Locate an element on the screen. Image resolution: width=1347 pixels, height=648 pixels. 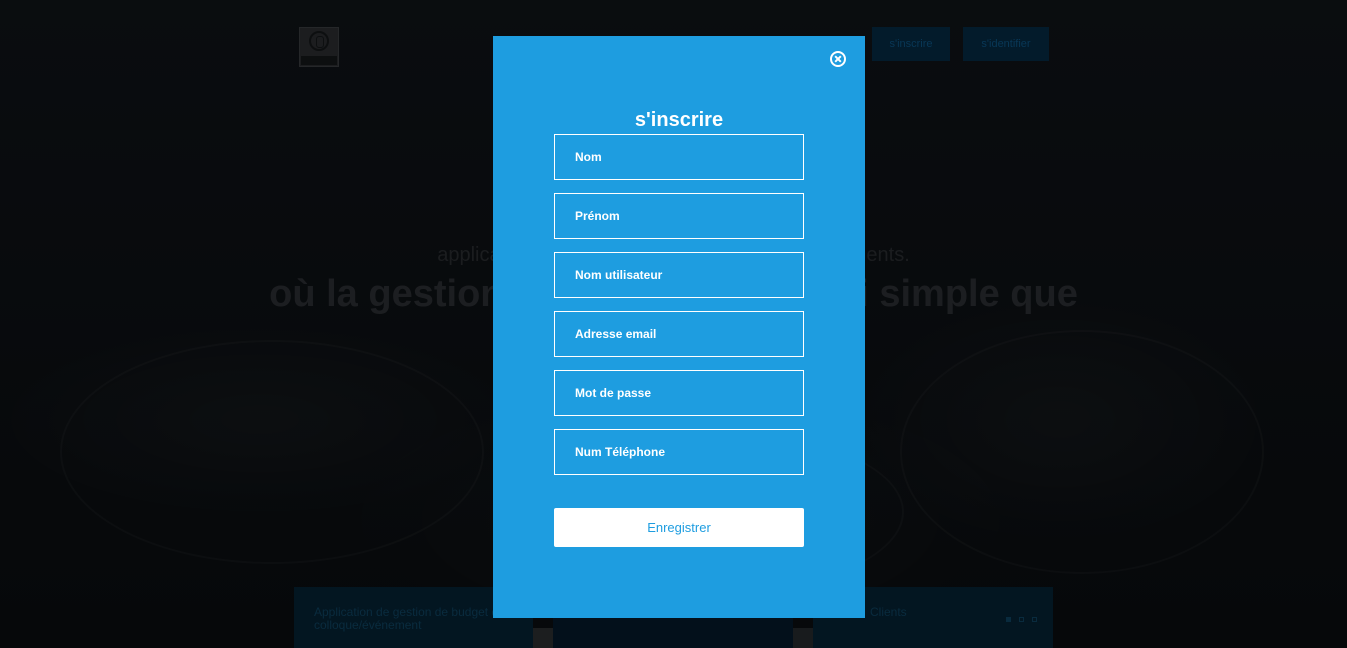
username-input is located at coordinates (679, 275).